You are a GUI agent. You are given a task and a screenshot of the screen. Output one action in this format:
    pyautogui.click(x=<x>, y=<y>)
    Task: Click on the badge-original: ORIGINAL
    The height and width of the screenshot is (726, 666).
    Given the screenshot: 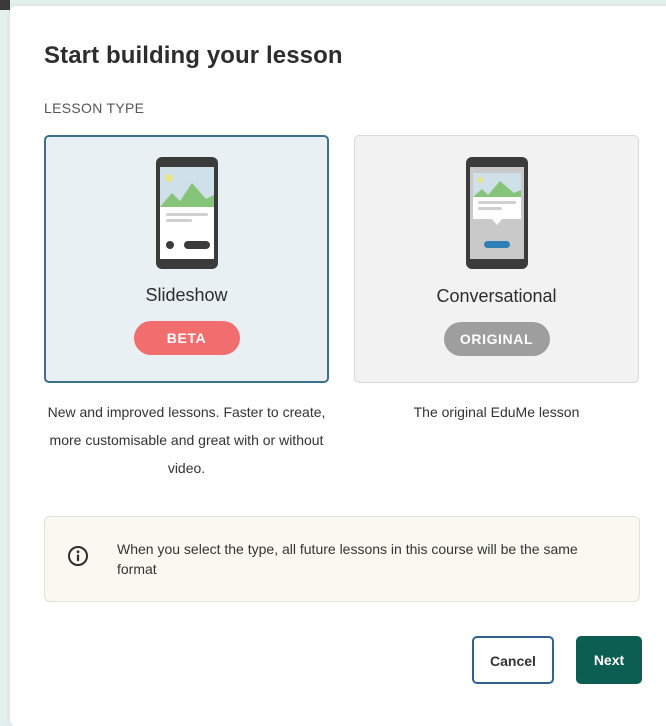 What is the action you would take?
    pyautogui.click(x=496, y=339)
    